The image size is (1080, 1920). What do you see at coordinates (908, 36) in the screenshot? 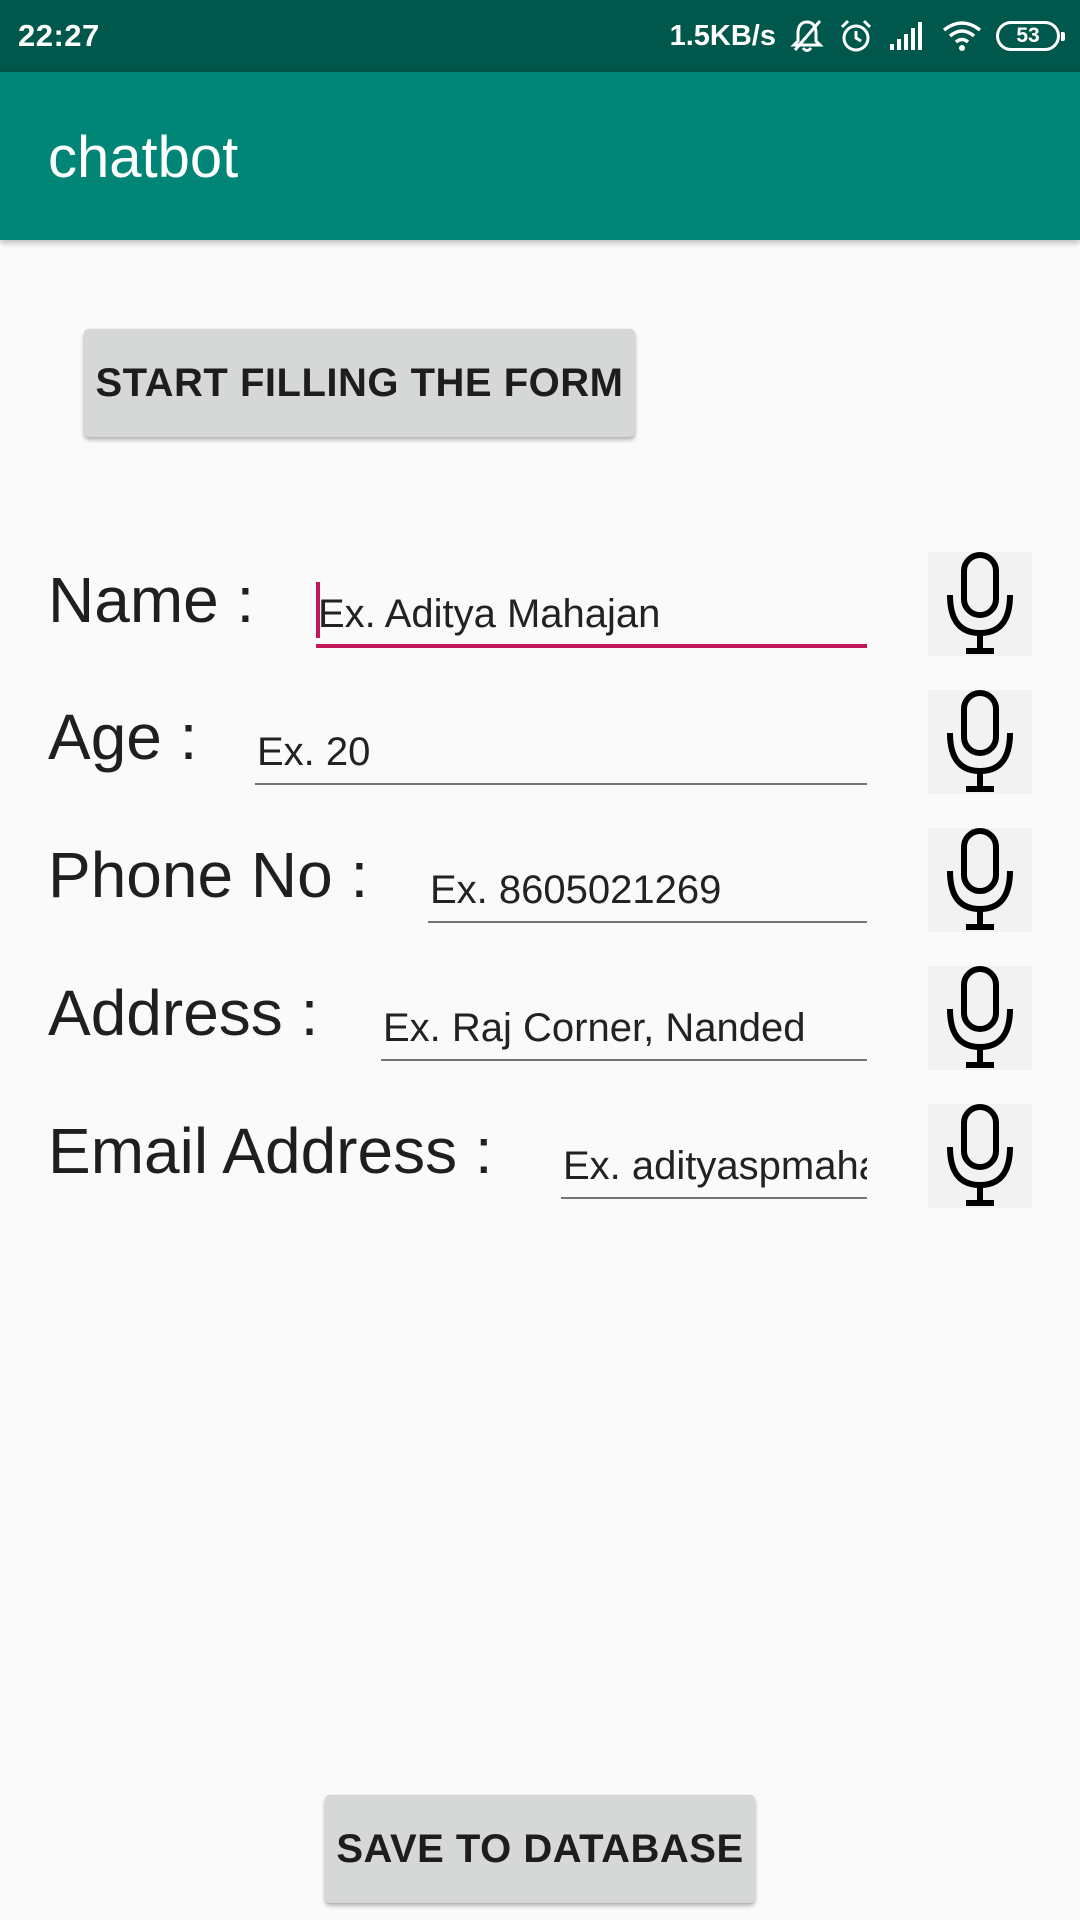
I see `signal-icon` at bounding box center [908, 36].